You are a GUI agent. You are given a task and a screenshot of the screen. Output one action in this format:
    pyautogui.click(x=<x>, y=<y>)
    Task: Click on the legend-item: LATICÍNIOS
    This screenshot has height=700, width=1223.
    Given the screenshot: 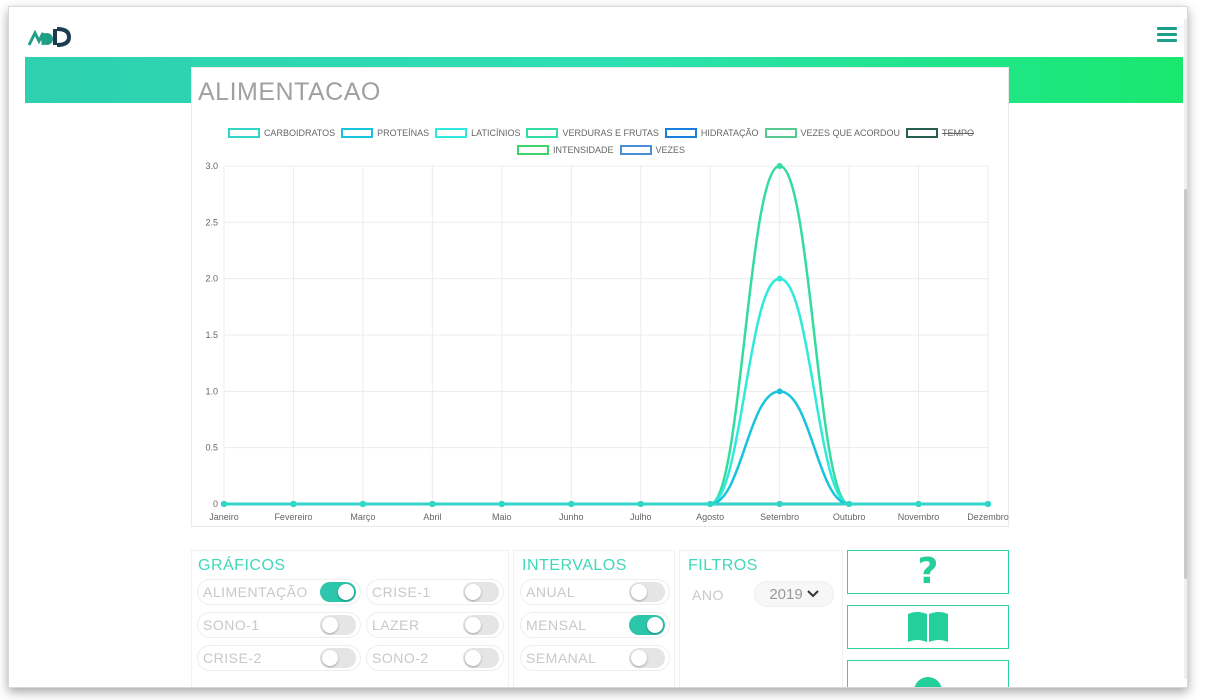 What is the action you would take?
    pyautogui.click(x=478, y=132)
    